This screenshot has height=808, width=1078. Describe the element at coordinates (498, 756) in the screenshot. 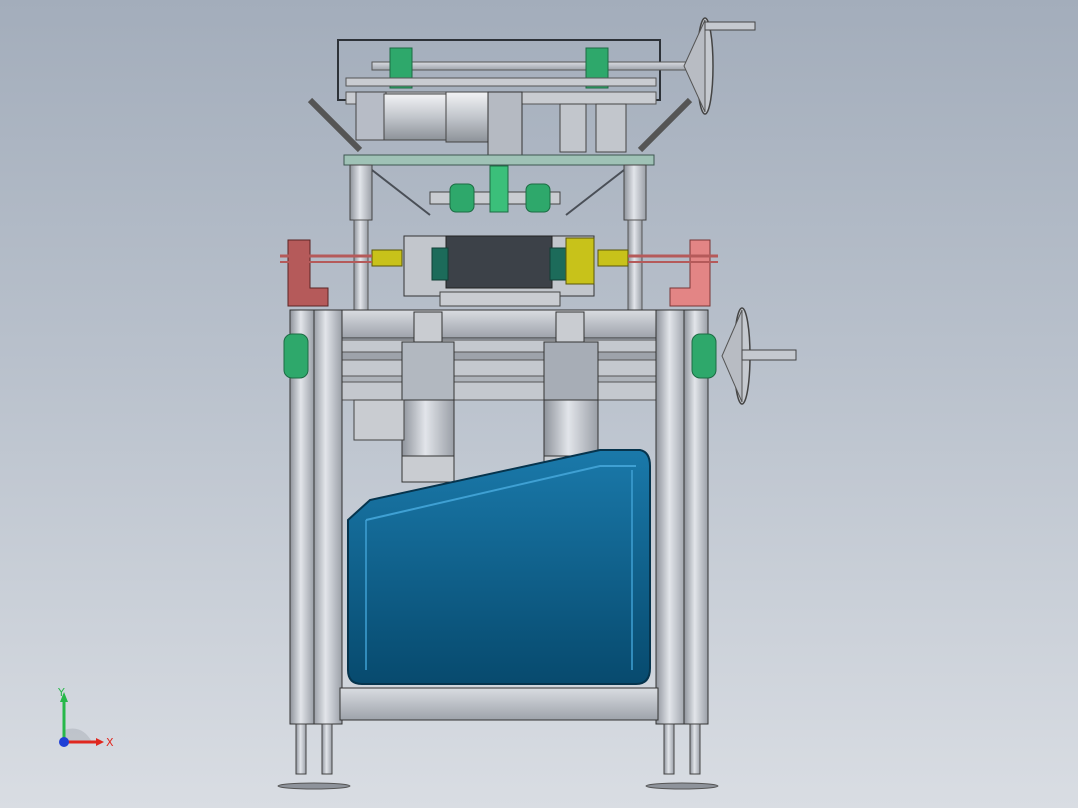

I see `leveling-feet` at that location.